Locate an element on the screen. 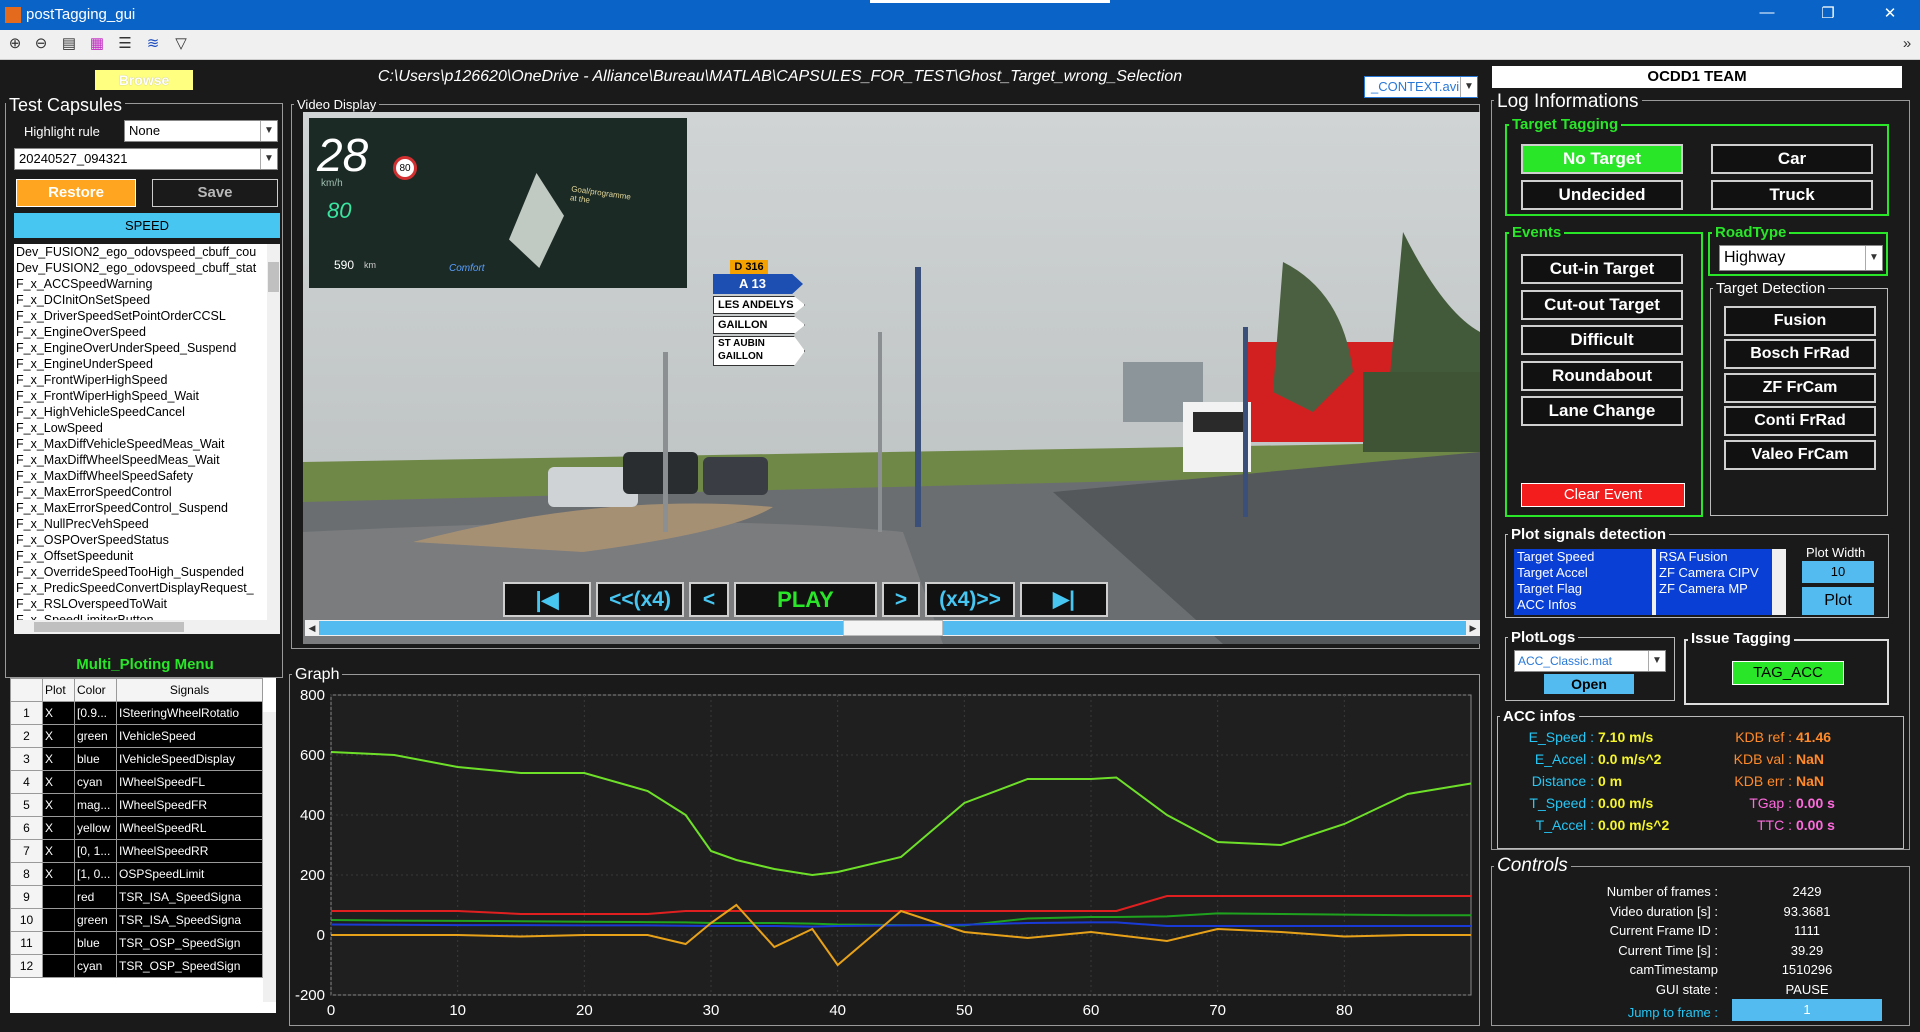 The height and width of the screenshot is (1032, 1920). save-button: Save is located at coordinates (215, 193).